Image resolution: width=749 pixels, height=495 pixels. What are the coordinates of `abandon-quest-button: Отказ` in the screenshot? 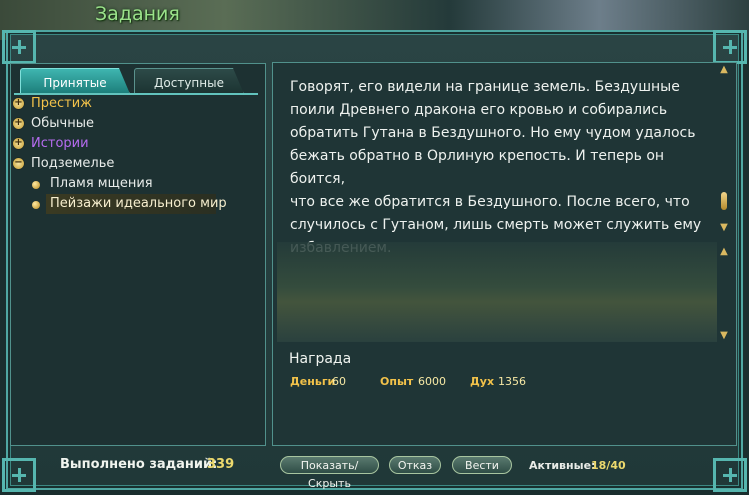 It's located at (415, 465).